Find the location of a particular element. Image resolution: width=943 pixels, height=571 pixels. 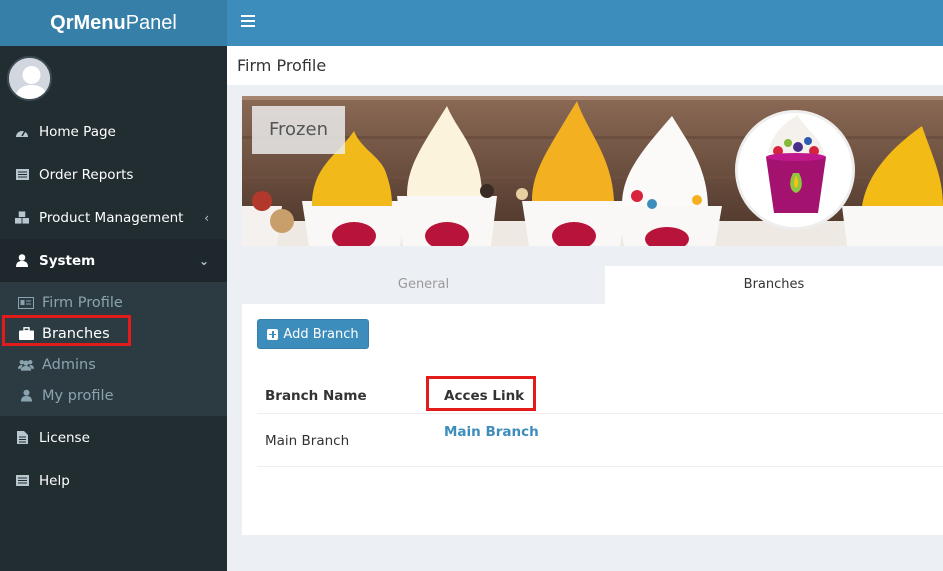

users-icon is located at coordinates (26, 365).